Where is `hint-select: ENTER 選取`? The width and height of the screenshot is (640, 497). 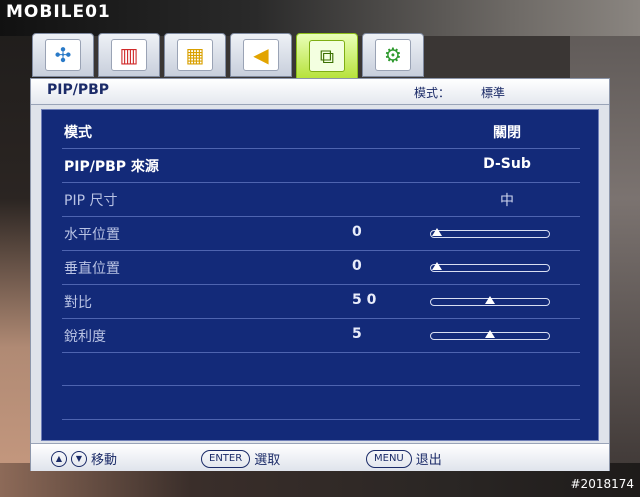
hint-select: ENTER 選取 is located at coordinates (240, 458).